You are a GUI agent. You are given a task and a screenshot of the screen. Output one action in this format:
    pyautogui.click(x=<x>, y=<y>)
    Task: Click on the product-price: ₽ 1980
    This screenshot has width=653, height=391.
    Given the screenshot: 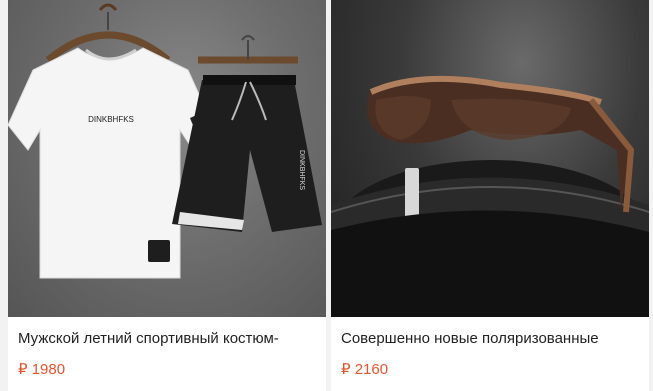 What is the action you would take?
    pyautogui.click(x=42, y=369)
    